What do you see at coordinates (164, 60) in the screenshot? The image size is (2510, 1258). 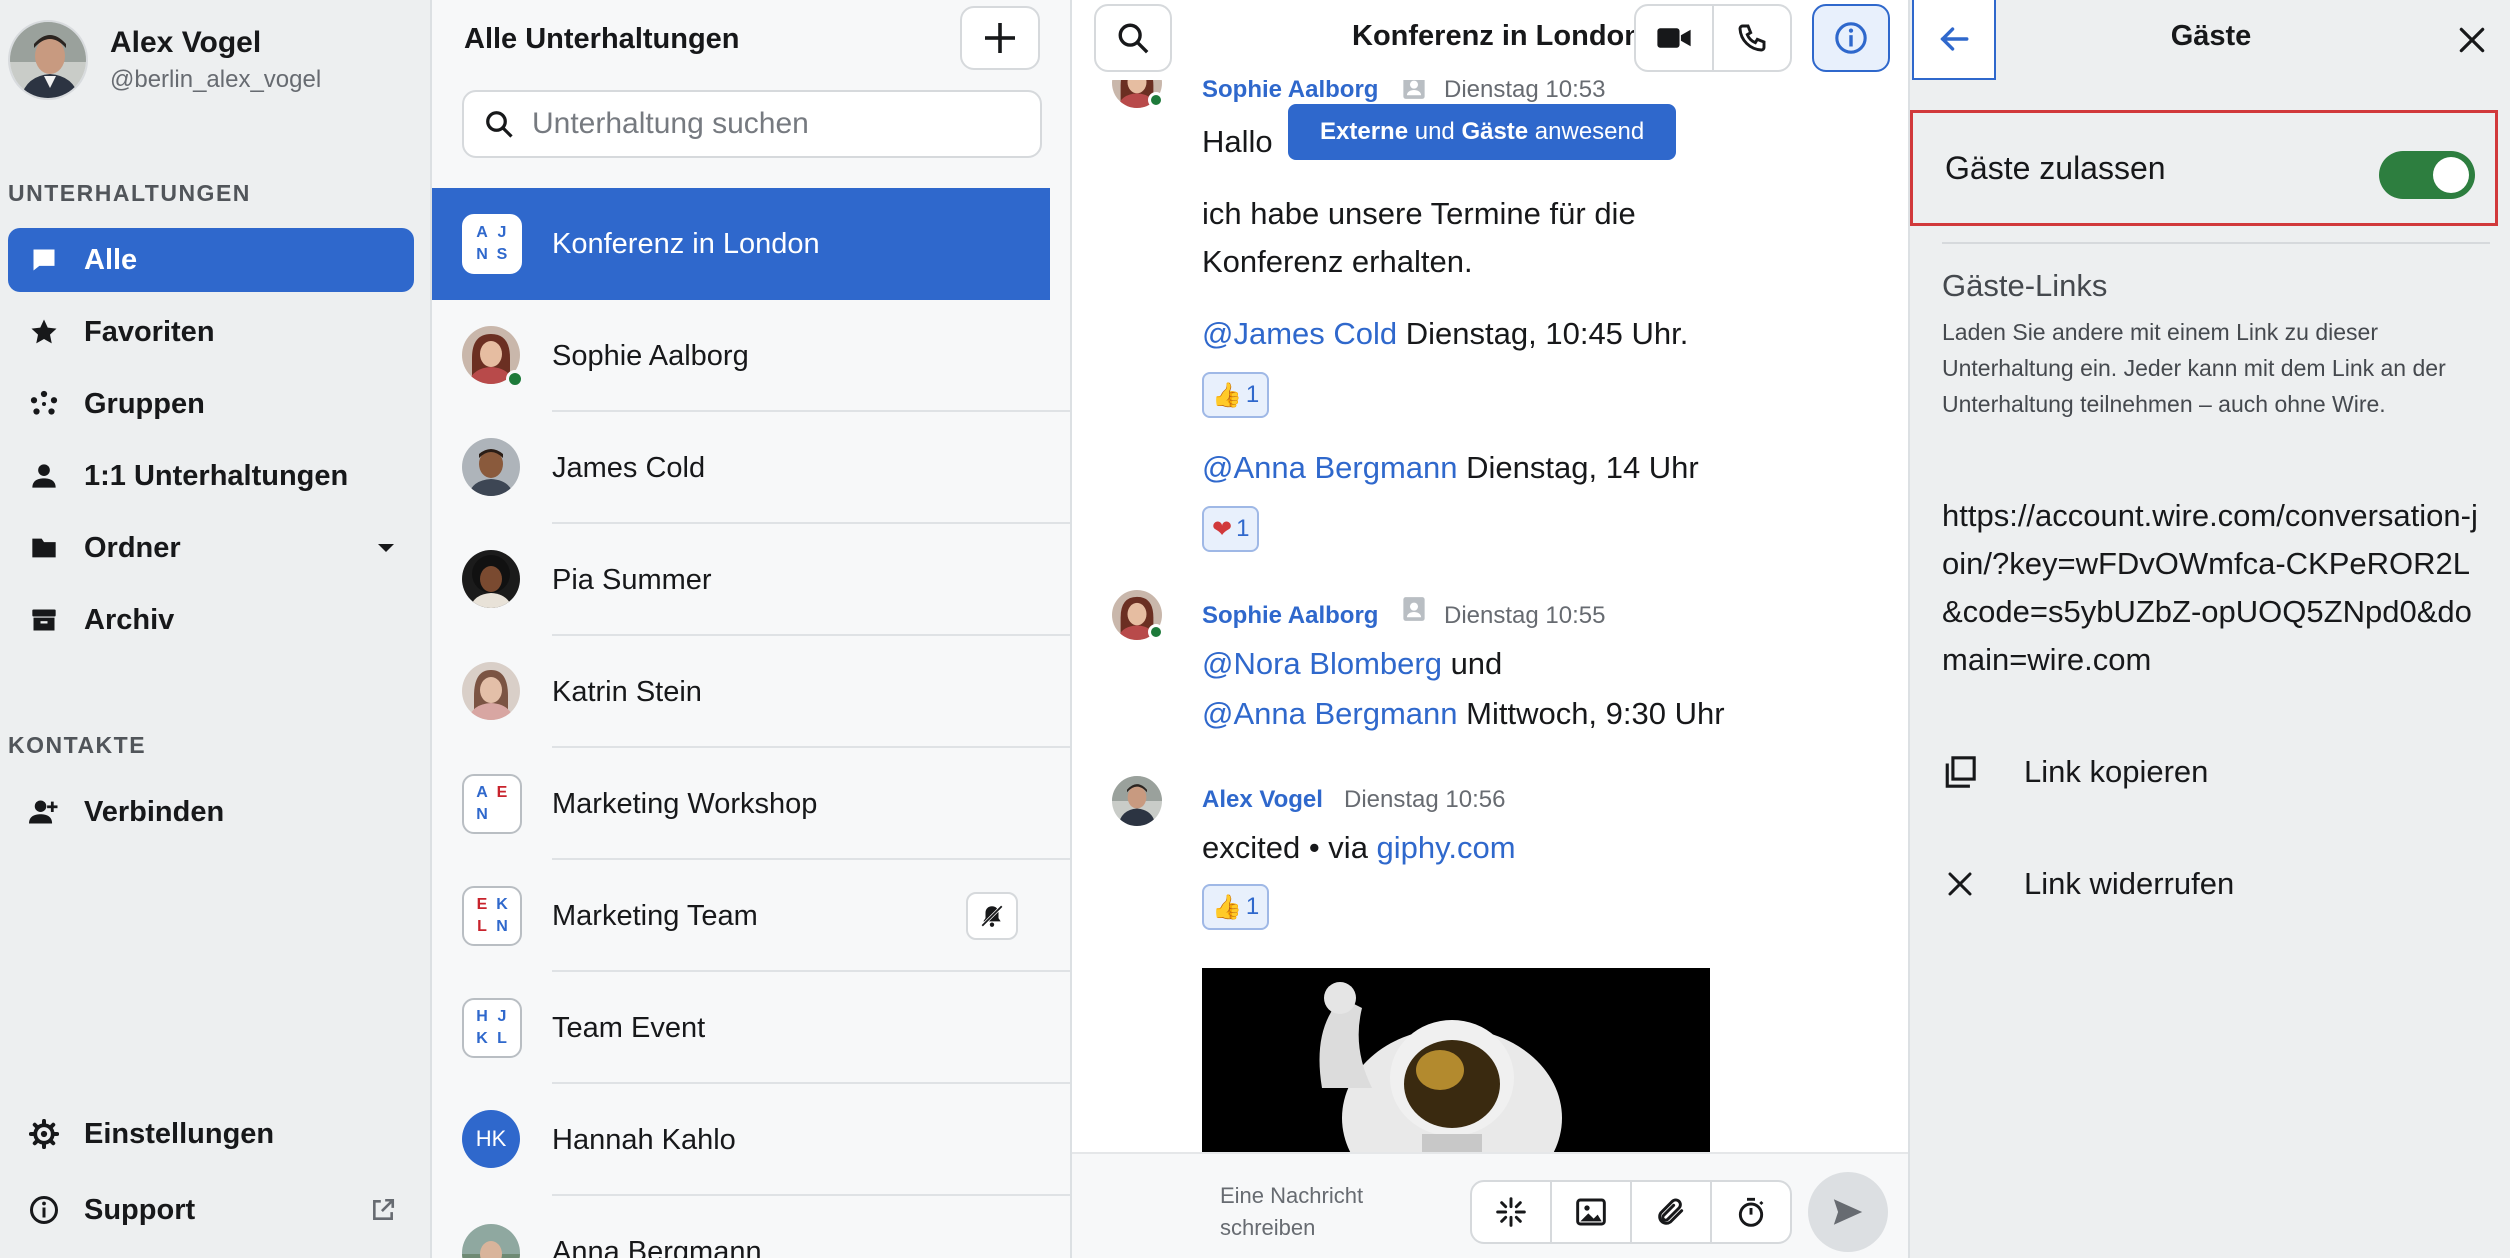 I see `profile: Alex Vogel @berlin_alex_vogel` at bounding box center [164, 60].